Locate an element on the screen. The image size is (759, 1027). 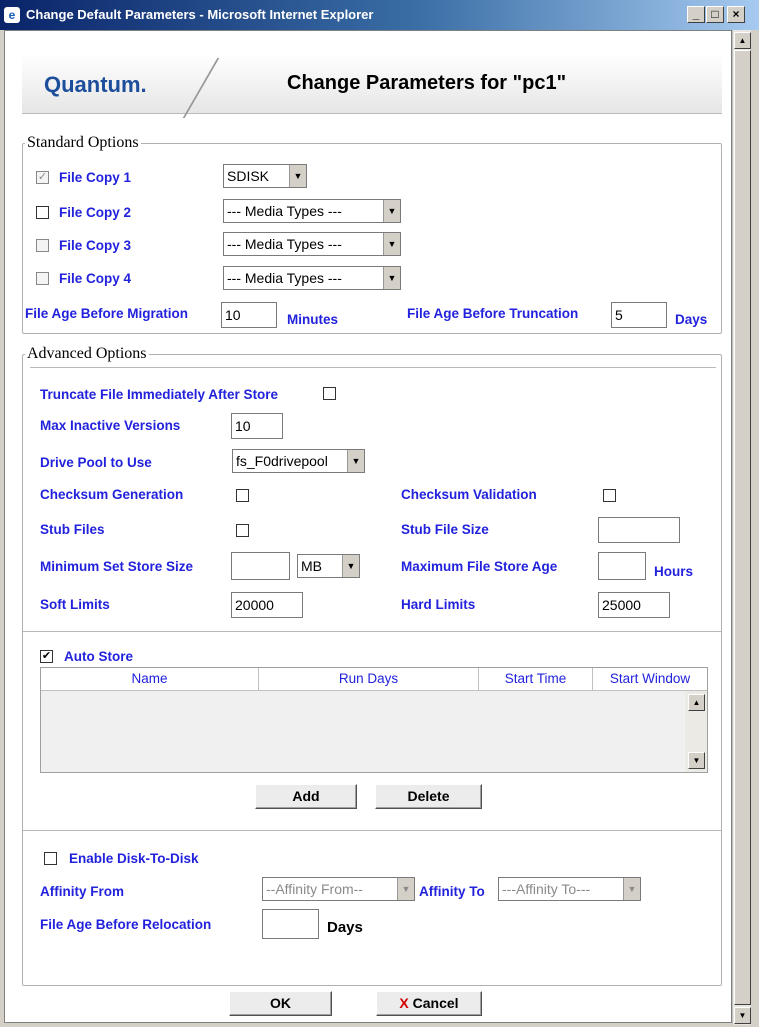
min-set-input is located at coordinates (260, 566).